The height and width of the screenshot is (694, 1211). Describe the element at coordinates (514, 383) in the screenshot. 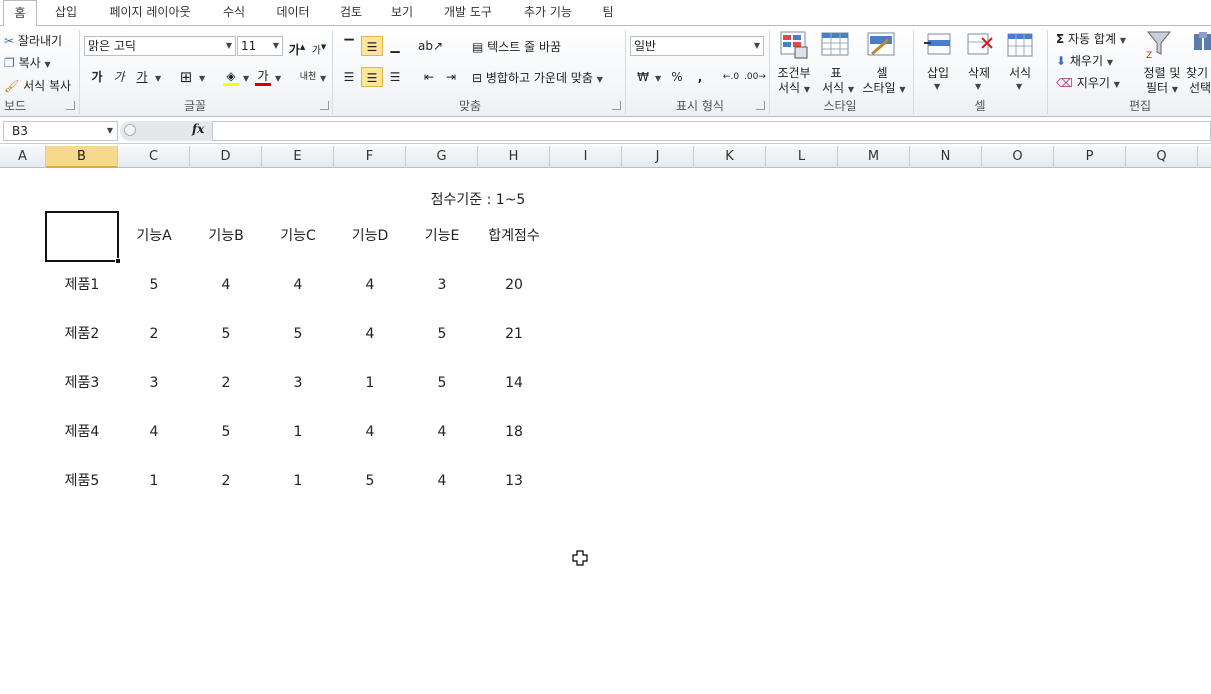

I see `total-cell: 14` at that location.